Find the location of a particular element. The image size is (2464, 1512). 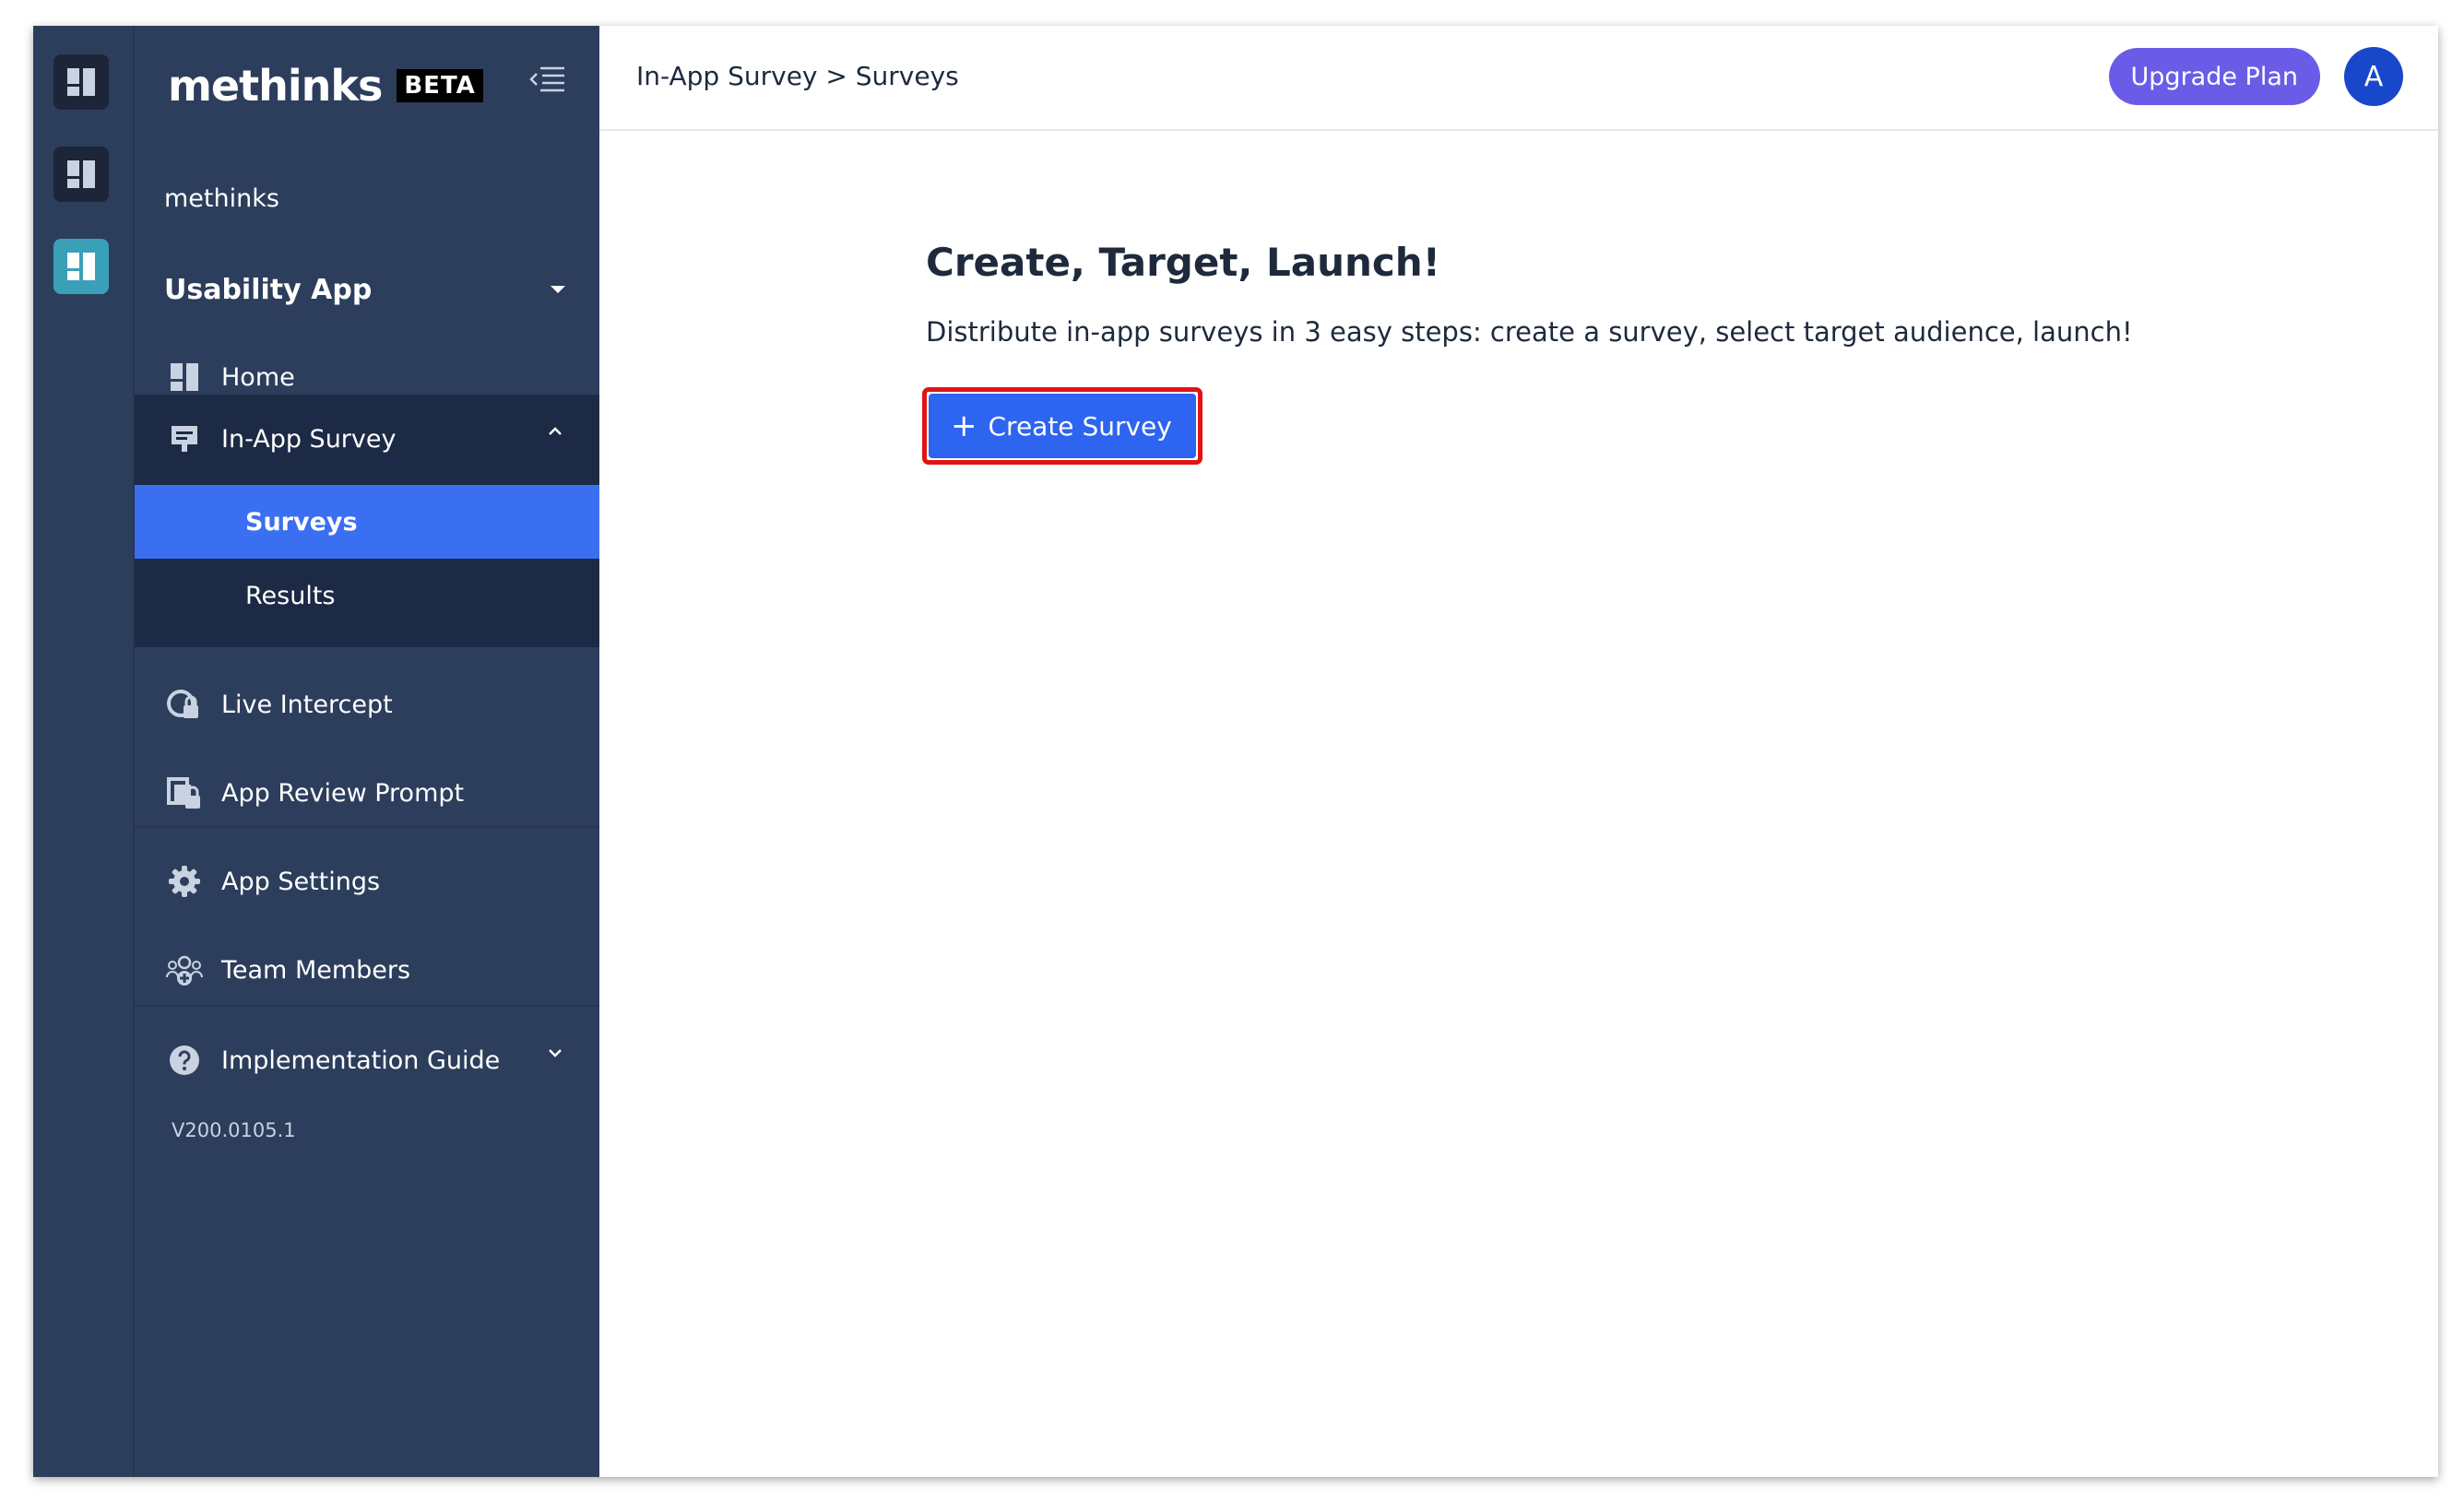

sidebar-item-label: Home is located at coordinates (258, 377).